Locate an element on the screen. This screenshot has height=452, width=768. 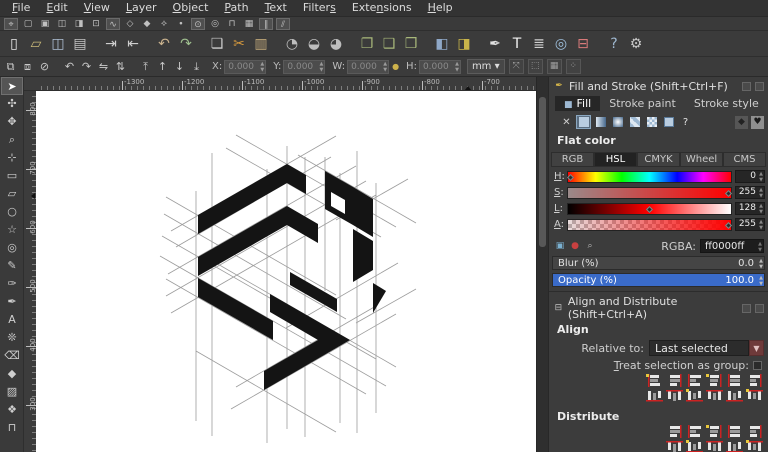
color-managed-icon: ▣ is located at coordinates (560, 246).